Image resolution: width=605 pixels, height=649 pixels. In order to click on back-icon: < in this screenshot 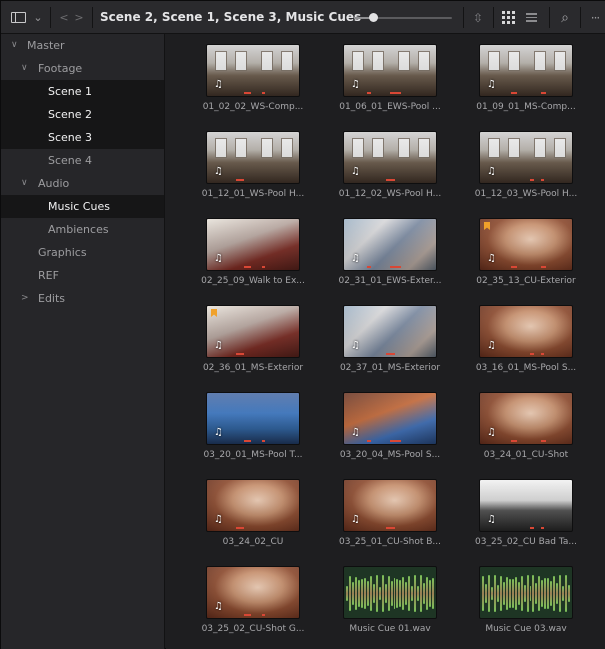, I will do `click(64, 17)`.